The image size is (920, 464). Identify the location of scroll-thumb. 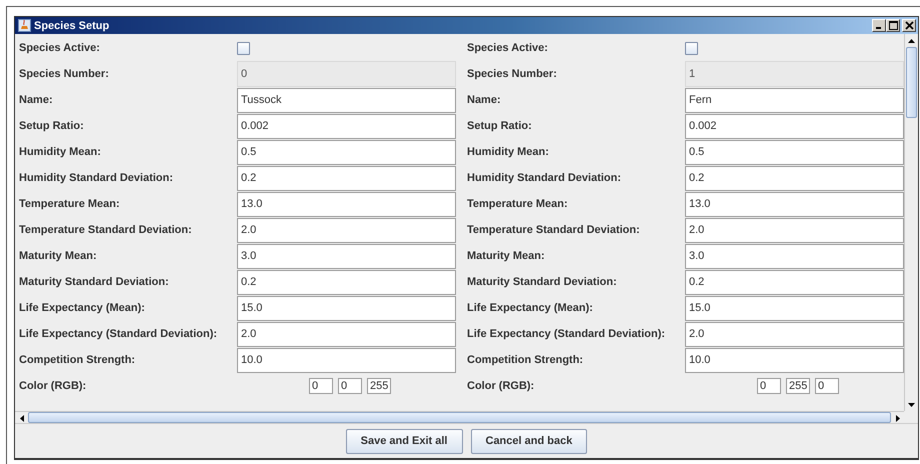
(911, 82).